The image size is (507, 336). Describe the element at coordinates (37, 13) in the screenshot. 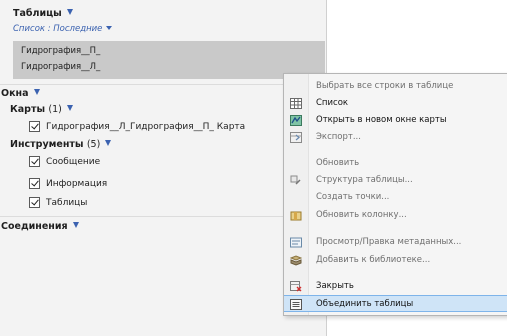

I see `tables-title: Таблицы` at that location.